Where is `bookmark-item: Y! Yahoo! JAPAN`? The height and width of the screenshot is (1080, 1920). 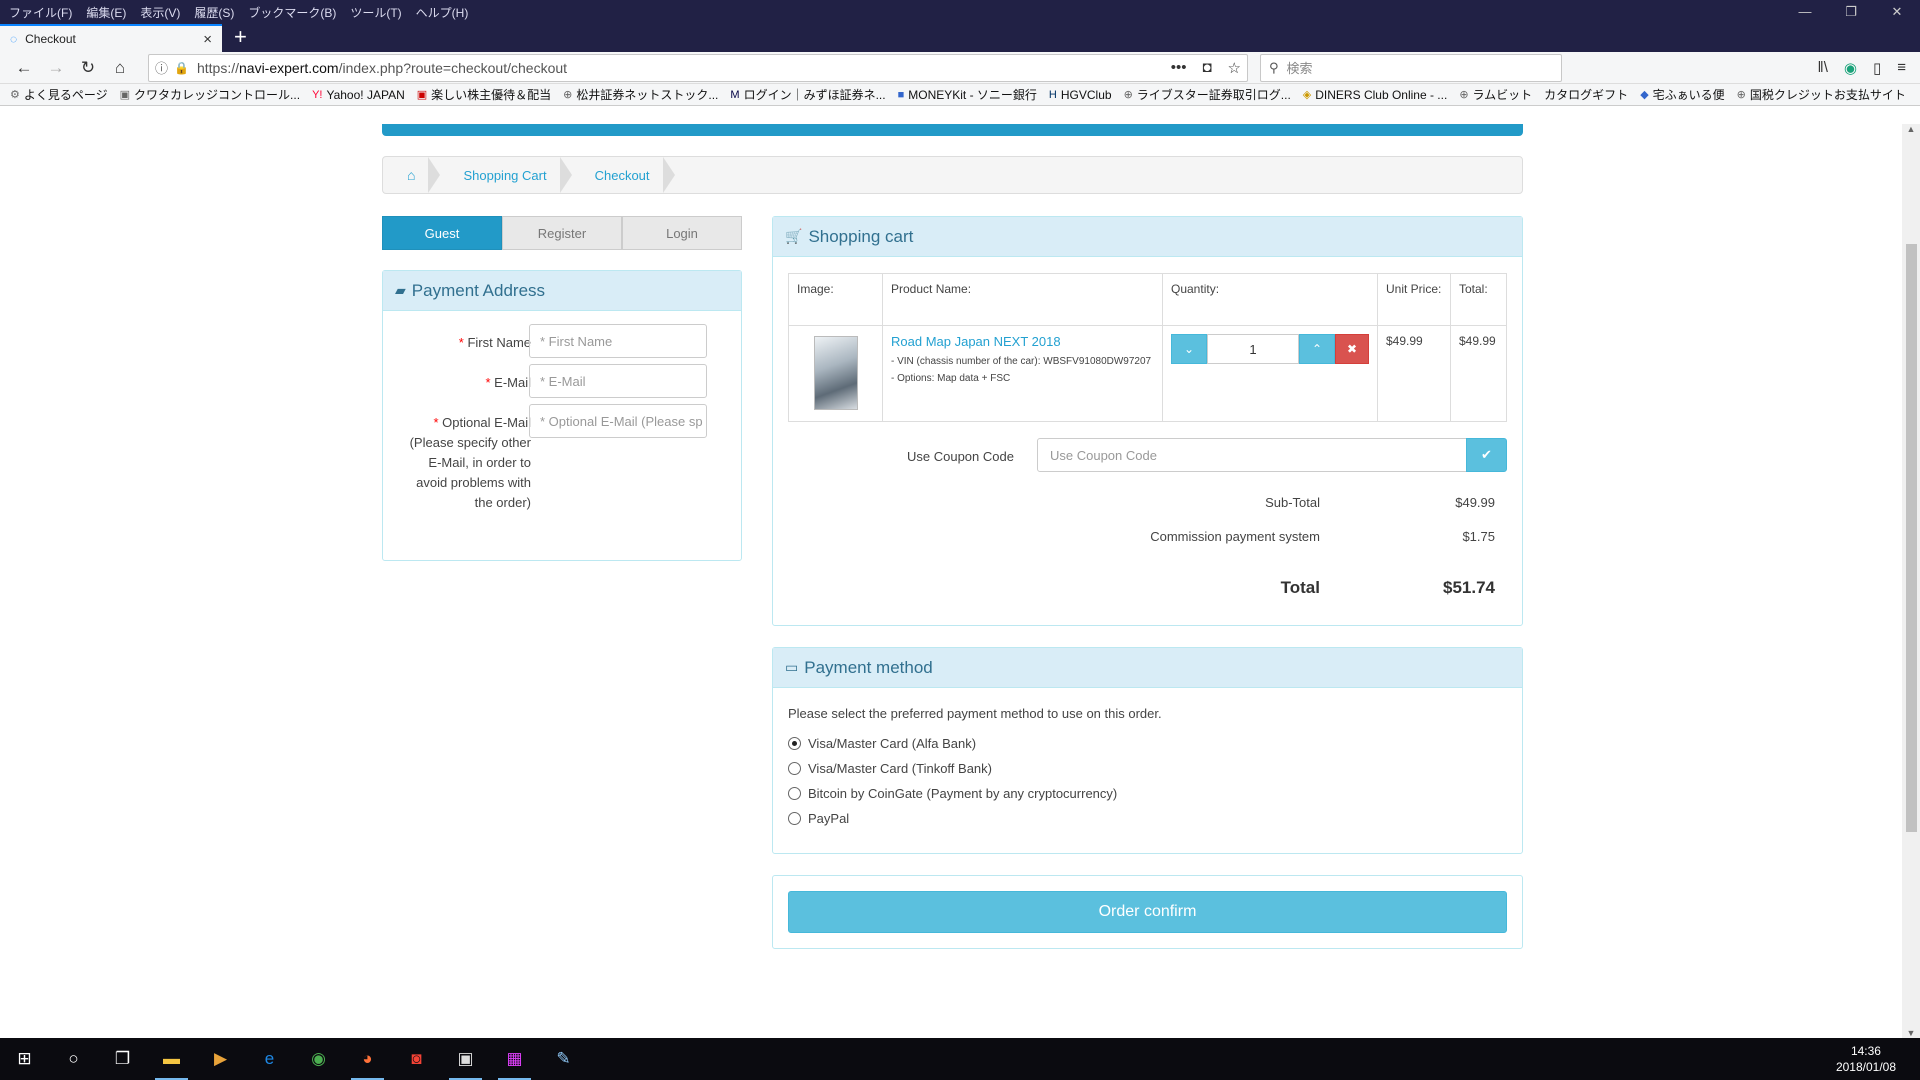 bookmark-item: Y! Yahoo! JAPAN is located at coordinates (358, 95).